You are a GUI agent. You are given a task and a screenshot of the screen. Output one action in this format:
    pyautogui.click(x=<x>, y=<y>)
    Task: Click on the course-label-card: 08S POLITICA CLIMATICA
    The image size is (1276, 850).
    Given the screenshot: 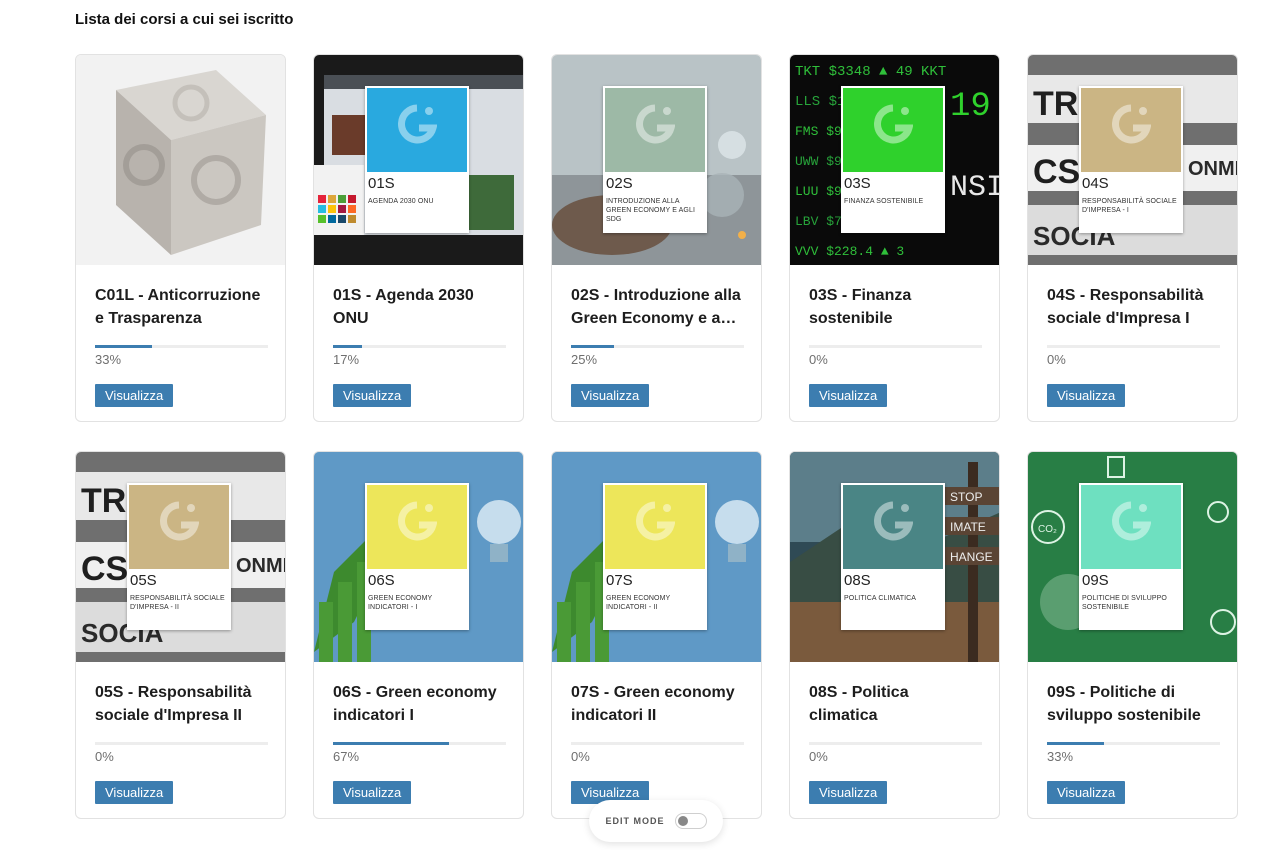 What is the action you would take?
    pyautogui.click(x=893, y=556)
    